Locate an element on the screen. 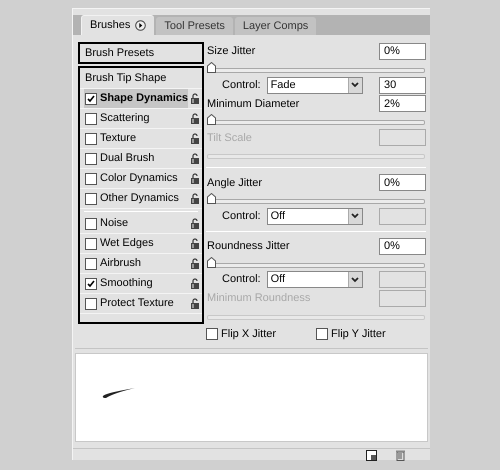  brush-presets-item: Brush Presets is located at coordinates (141, 53).